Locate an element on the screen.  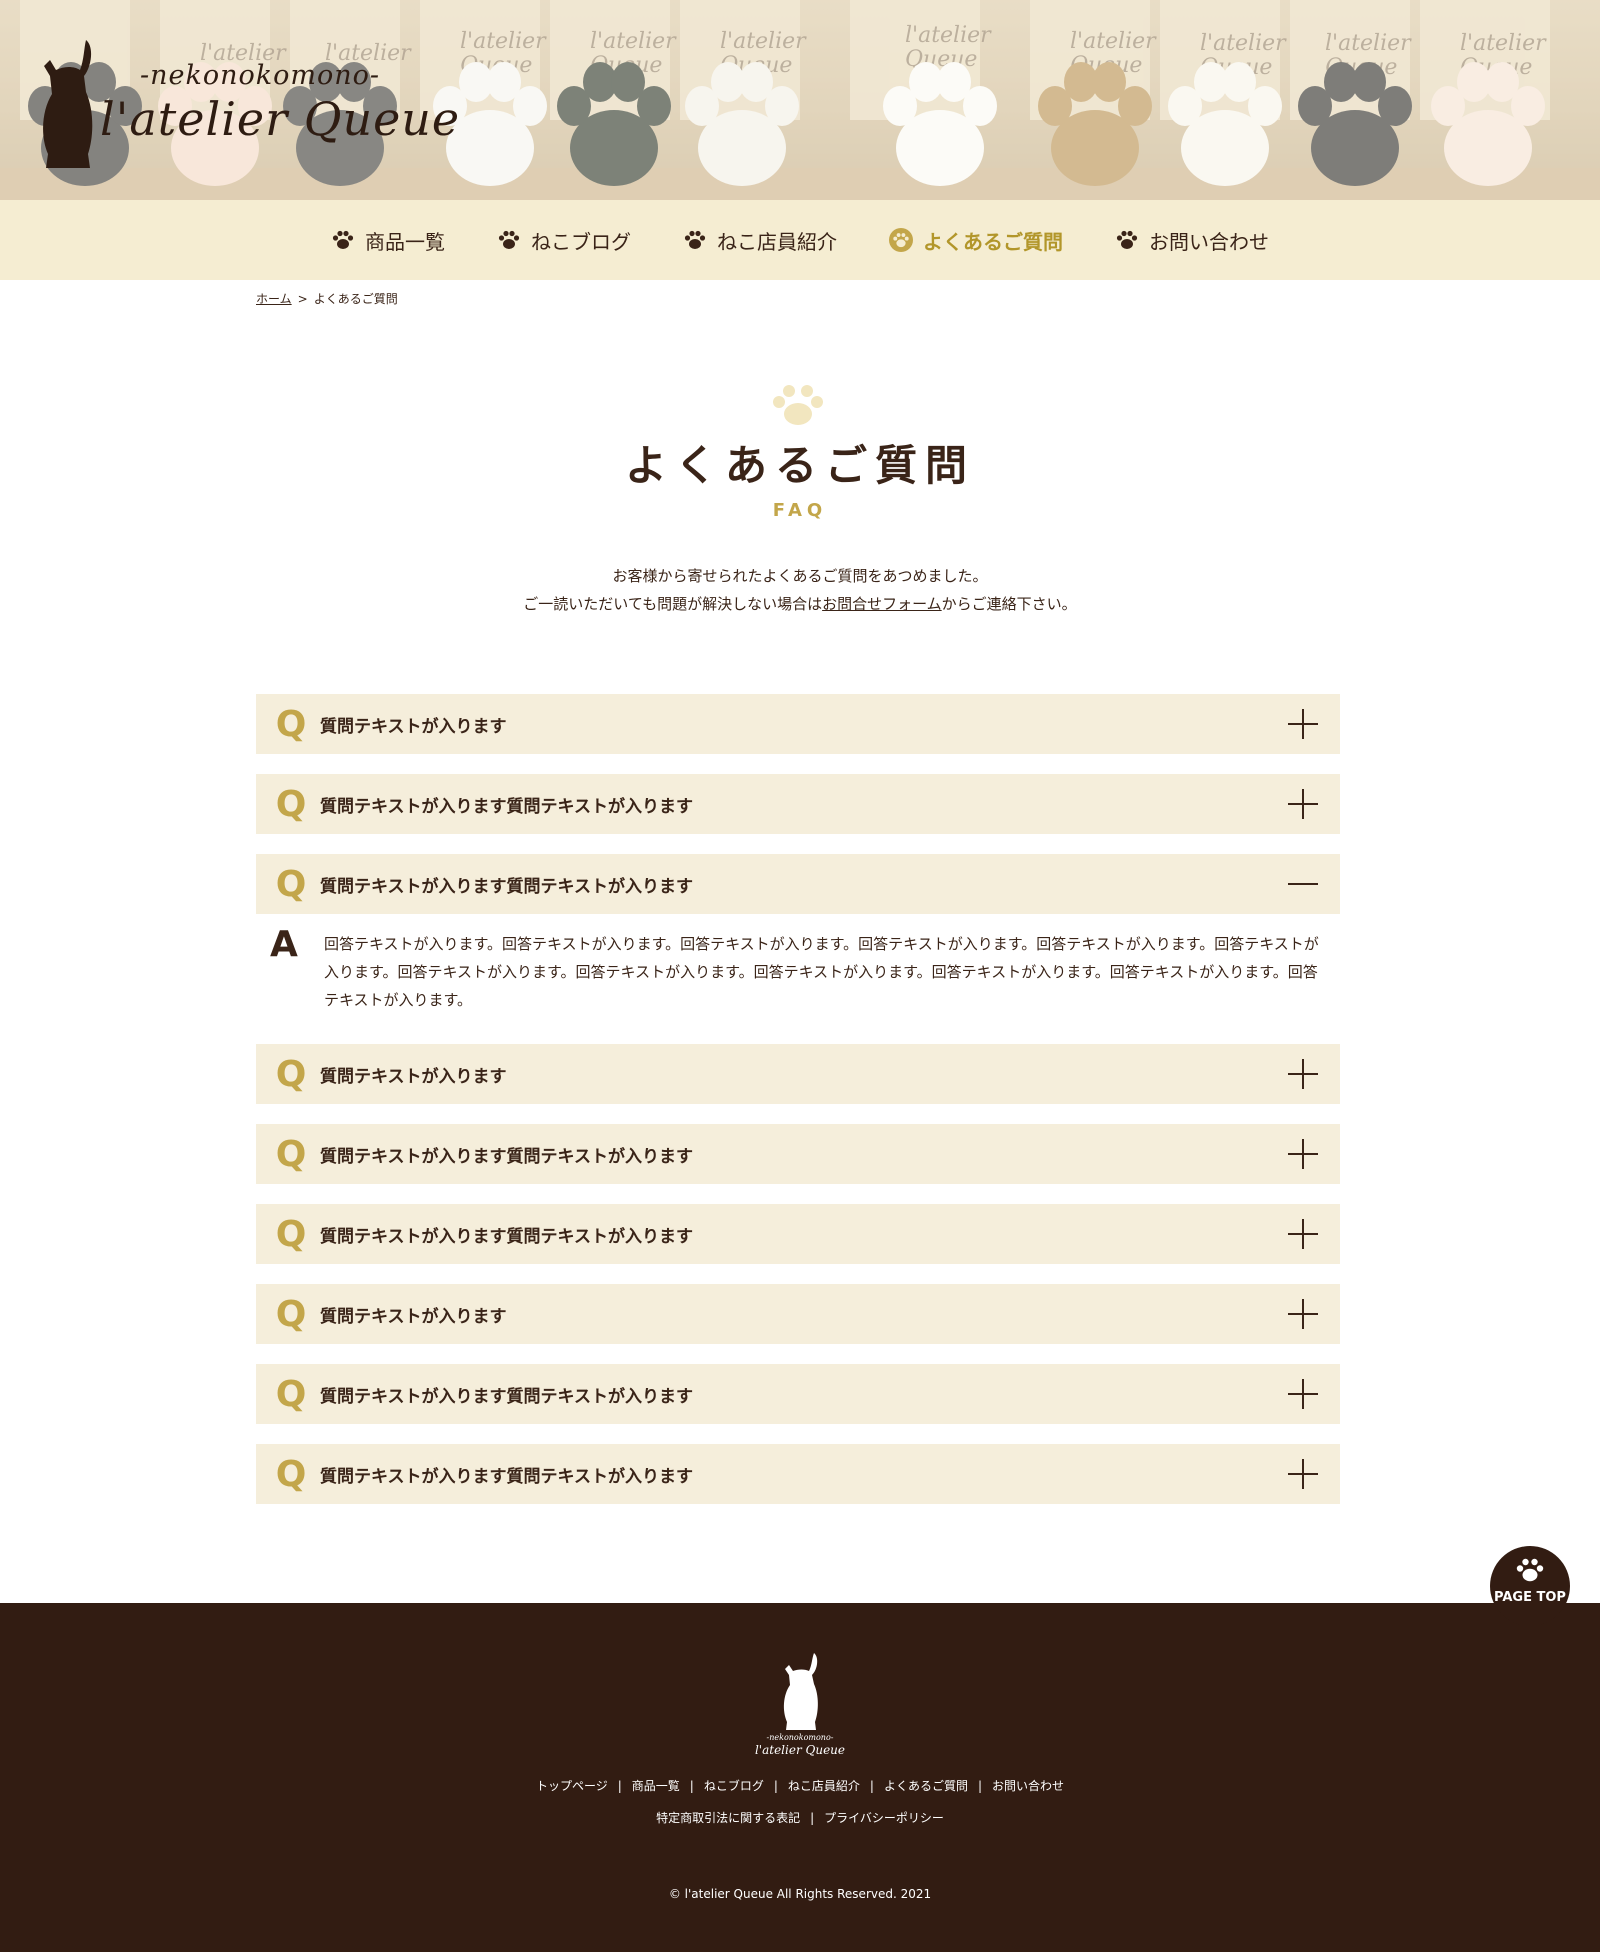
nav-item-label: 商品一覧 is located at coordinates (405, 241).